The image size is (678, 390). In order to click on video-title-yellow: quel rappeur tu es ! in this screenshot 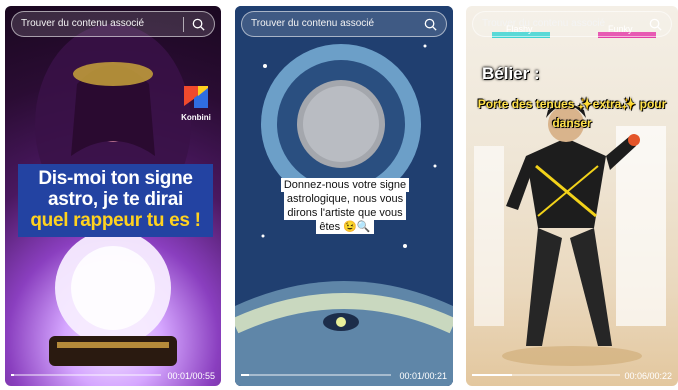, I will do `click(115, 220)`.